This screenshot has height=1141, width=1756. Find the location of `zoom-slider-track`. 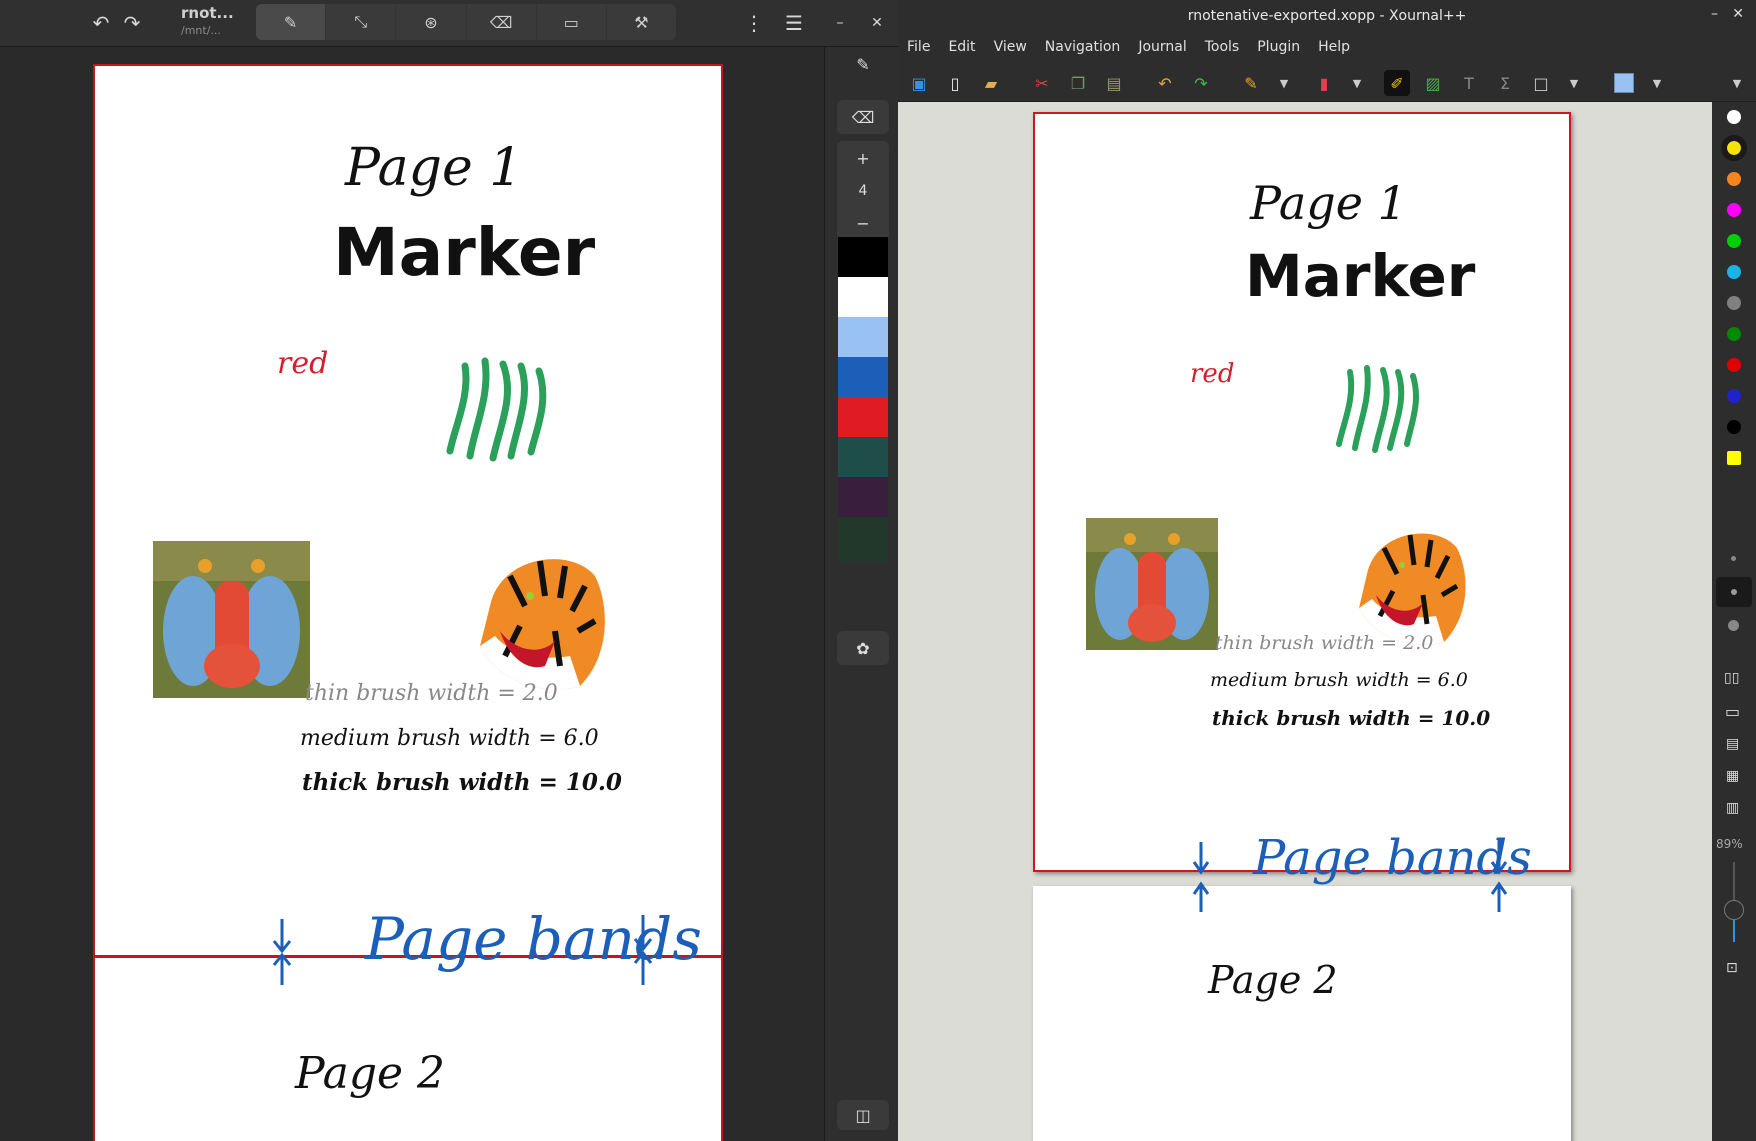

zoom-slider-track is located at coordinates (1734, 902).